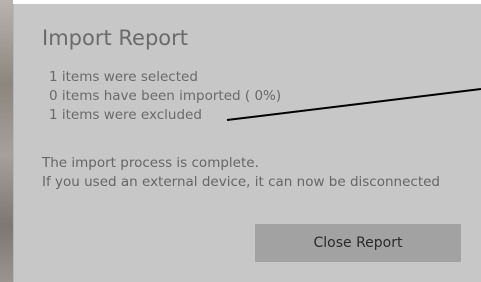 This screenshot has width=481, height=282. What do you see at coordinates (6, 141) in the screenshot?
I see `background-window-edge` at bounding box center [6, 141].